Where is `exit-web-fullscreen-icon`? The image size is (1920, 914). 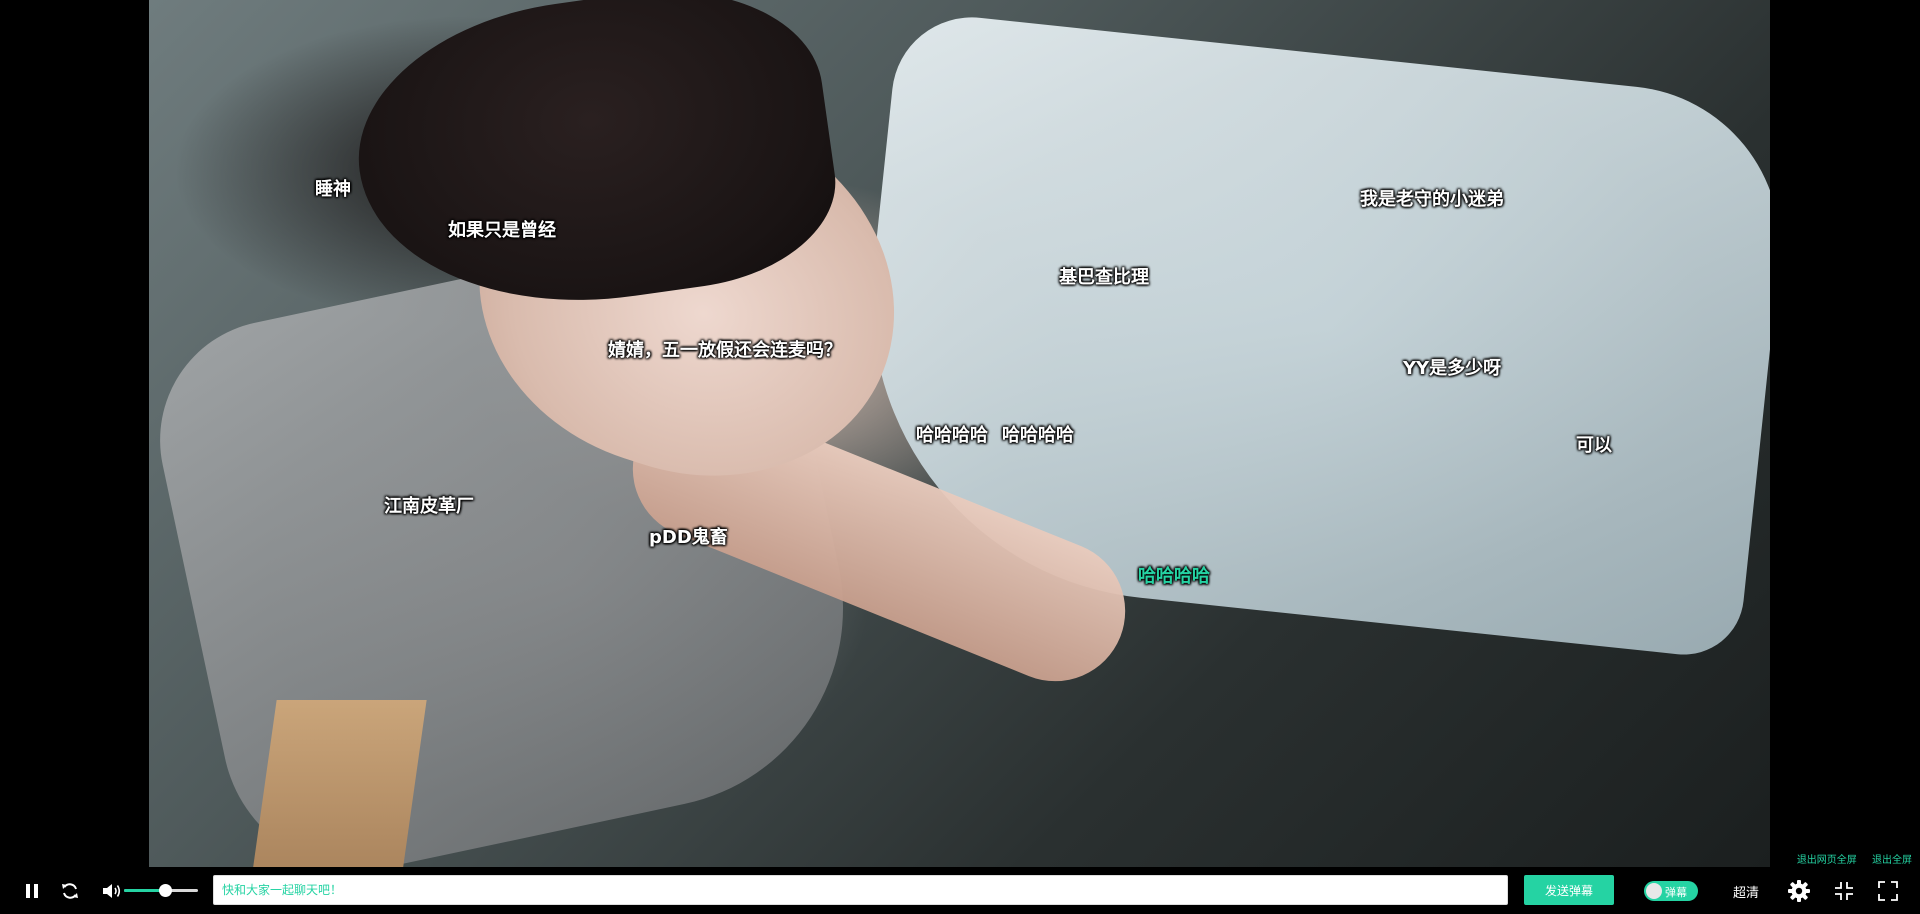
exit-web-fullscreen-icon is located at coordinates (1844, 891).